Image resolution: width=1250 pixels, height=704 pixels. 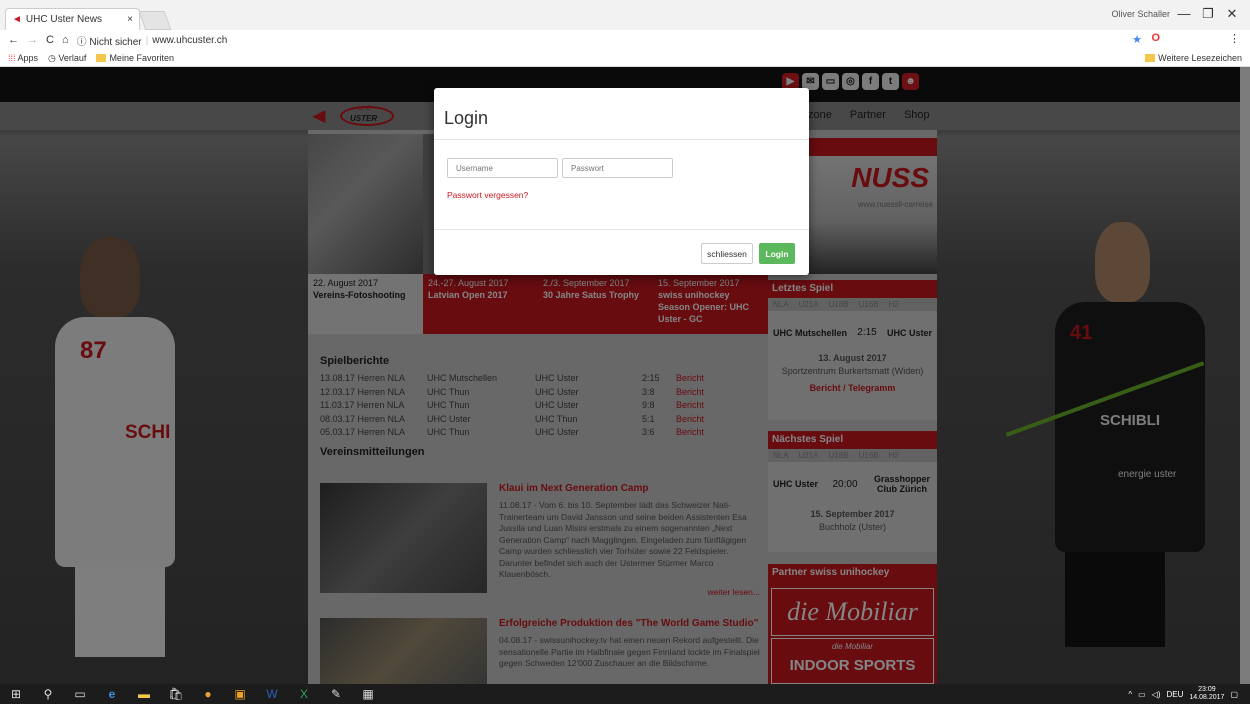 What do you see at coordinates (1208, 14) in the screenshot?
I see `maximize-button: ❐` at bounding box center [1208, 14].